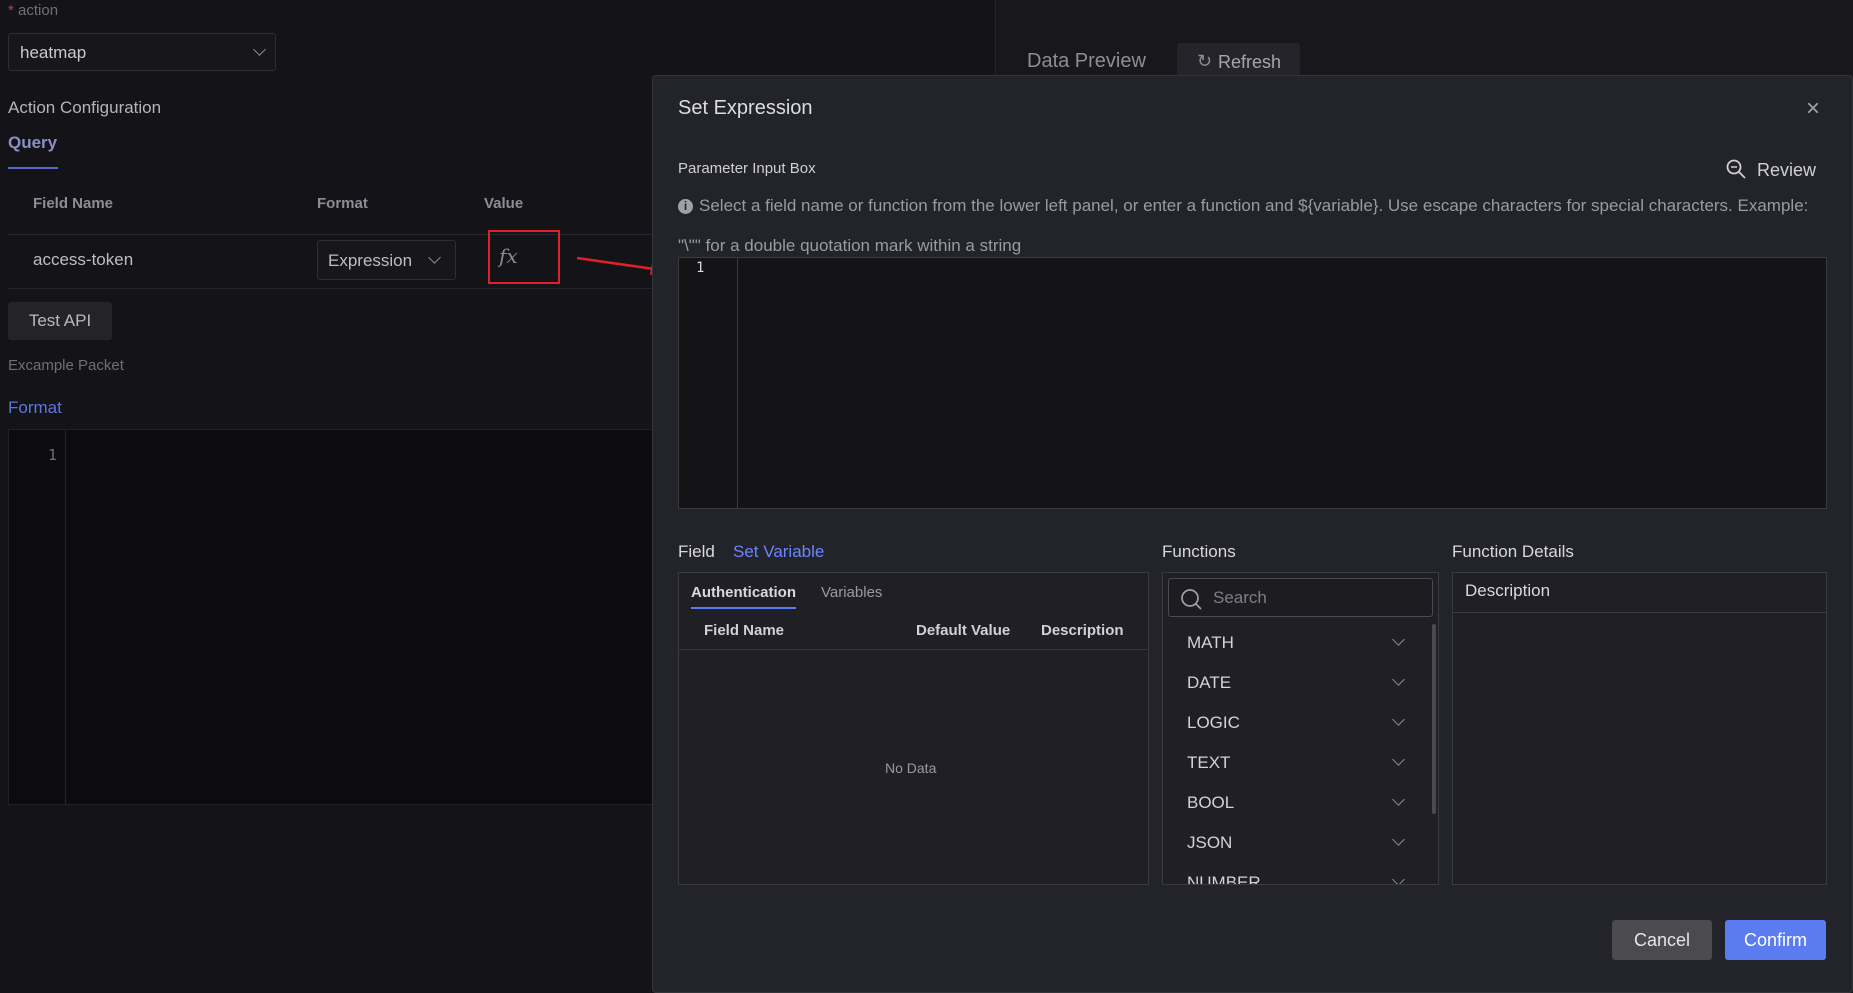  I want to click on info-icon: i, so click(685, 206).